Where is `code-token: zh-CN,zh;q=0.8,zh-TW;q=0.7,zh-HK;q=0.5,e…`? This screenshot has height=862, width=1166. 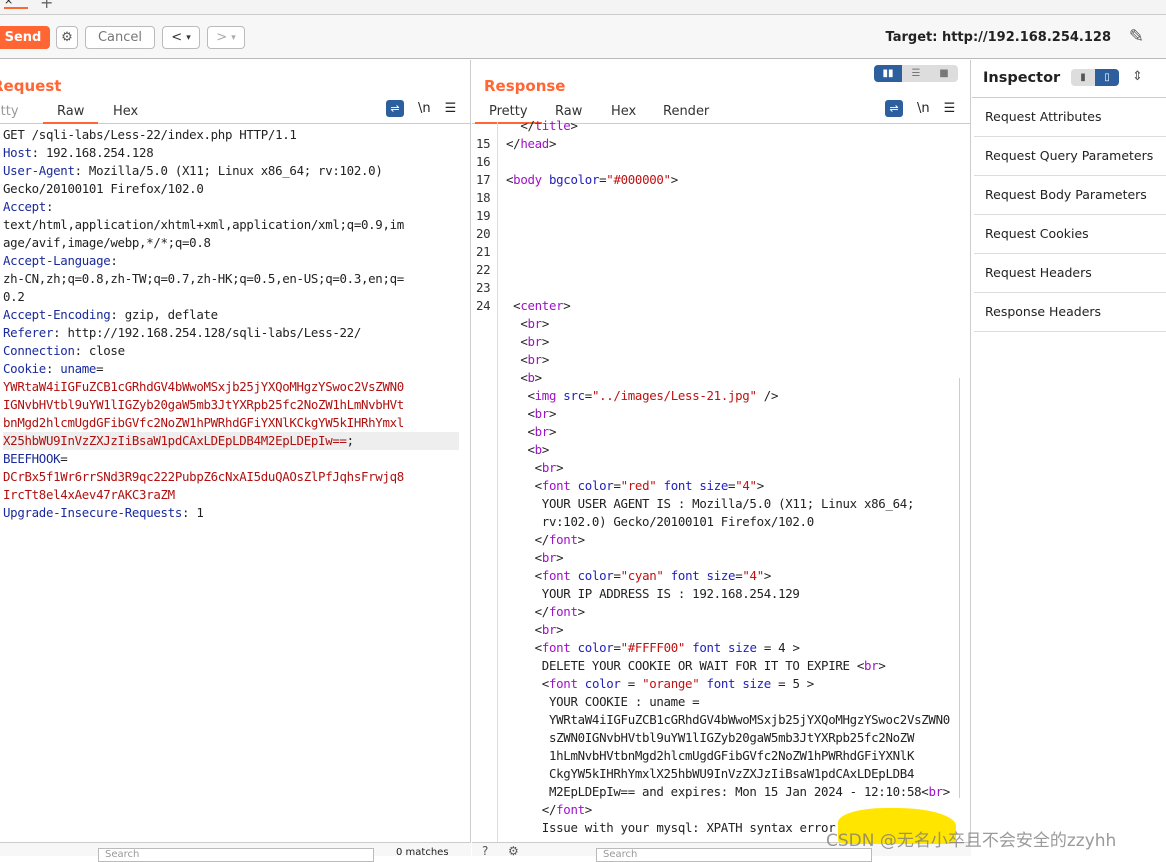 code-token: zh-CN,zh;q=0.8,zh-TW;q=0.7,zh-HK;q=0.5,e… is located at coordinates (203, 278).